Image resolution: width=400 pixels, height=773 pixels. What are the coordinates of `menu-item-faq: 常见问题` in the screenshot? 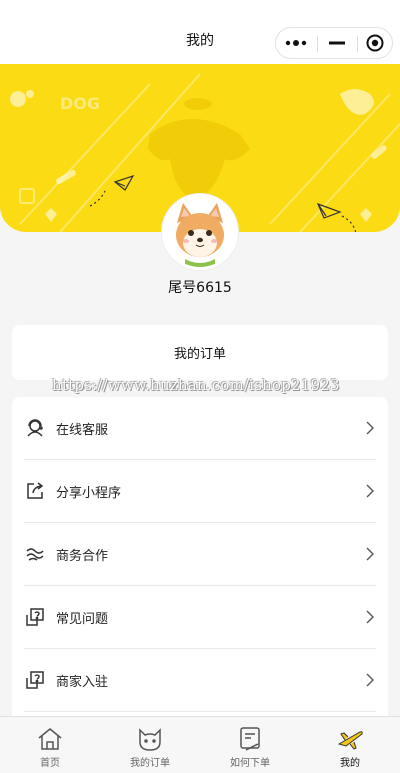 It's located at (200, 617).